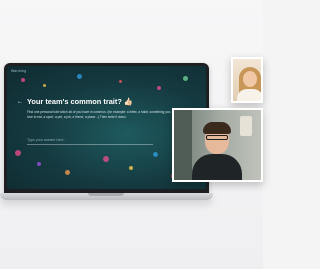  I want to click on participant-hair, so click(217, 128).